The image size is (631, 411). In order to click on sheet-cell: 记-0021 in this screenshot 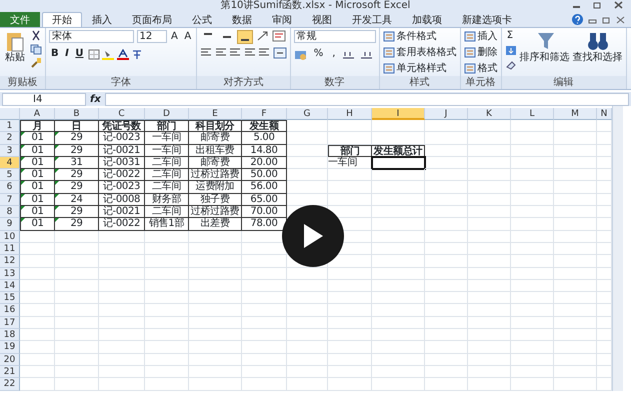, I will do `click(122, 212)`.